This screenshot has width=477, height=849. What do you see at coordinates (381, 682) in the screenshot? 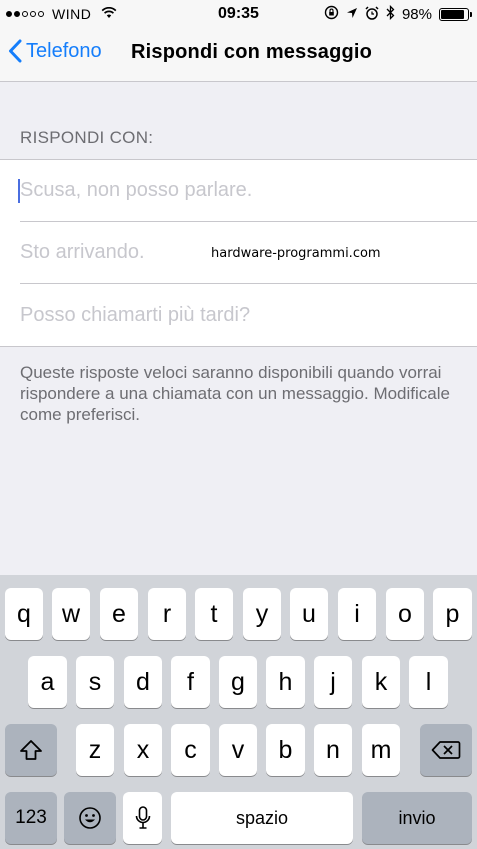
I see `key-k: k` at bounding box center [381, 682].